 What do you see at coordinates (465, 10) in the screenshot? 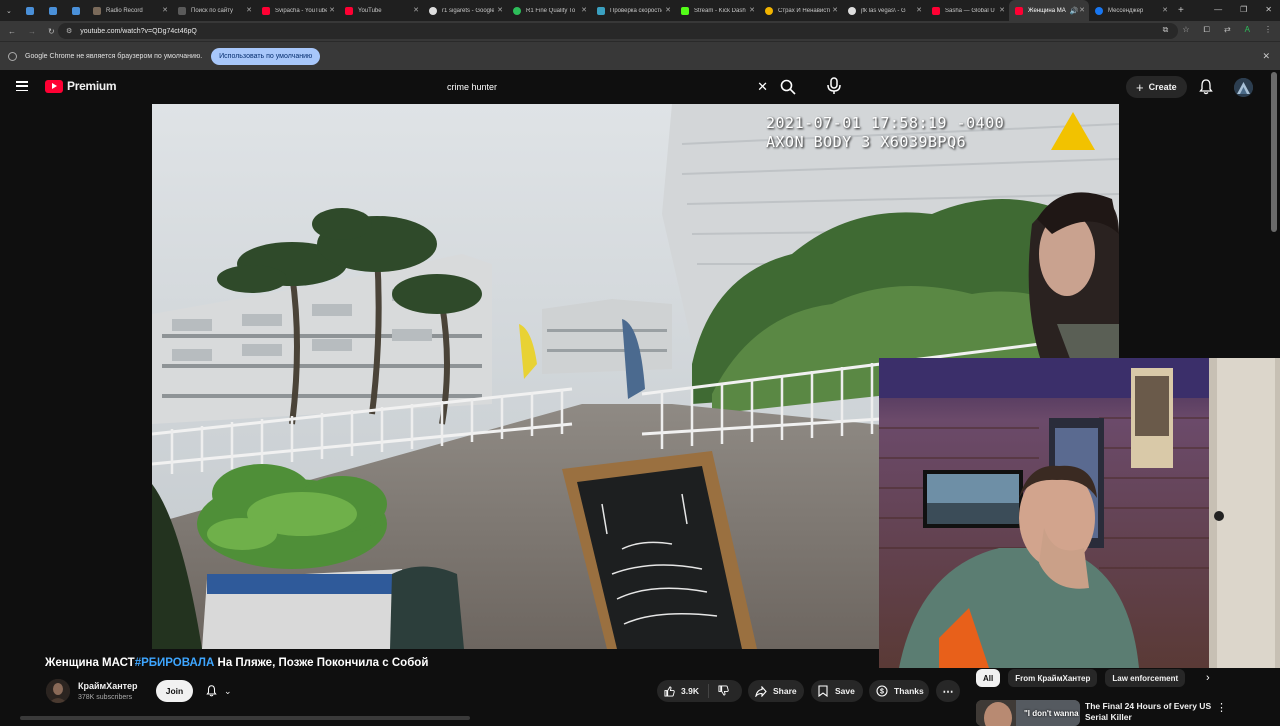
I see `browser-tab: r1 sigarets - Google ✕` at bounding box center [465, 10].